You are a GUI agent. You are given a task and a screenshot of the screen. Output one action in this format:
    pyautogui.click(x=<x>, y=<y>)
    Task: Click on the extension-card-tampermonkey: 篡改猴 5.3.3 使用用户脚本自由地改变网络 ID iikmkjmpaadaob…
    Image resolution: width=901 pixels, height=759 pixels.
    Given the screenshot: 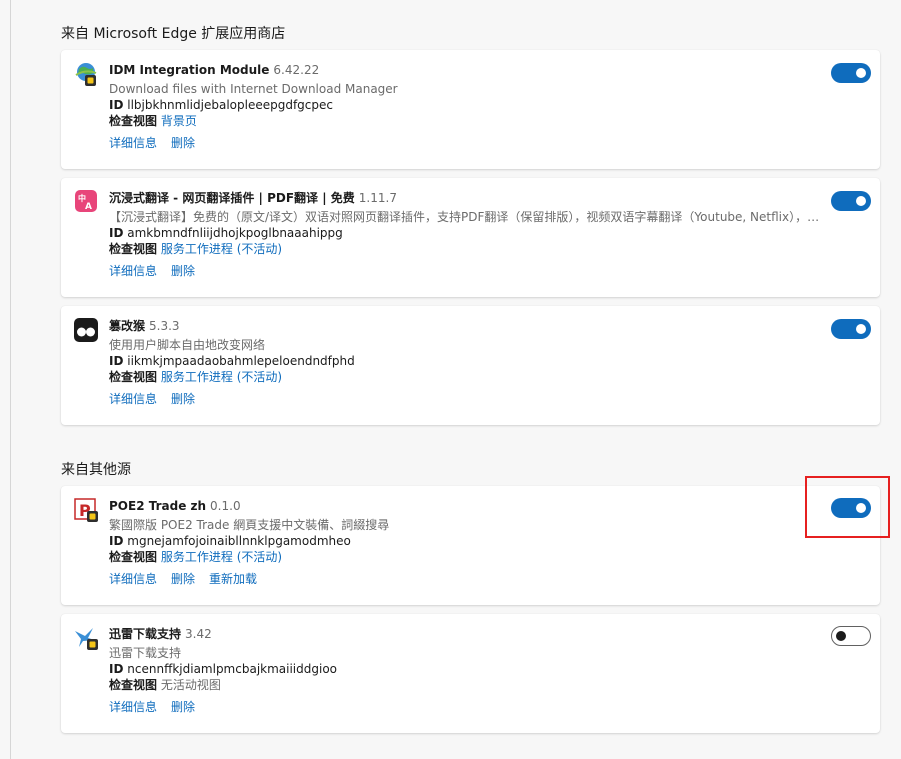 What is the action you would take?
    pyautogui.click(x=470, y=365)
    